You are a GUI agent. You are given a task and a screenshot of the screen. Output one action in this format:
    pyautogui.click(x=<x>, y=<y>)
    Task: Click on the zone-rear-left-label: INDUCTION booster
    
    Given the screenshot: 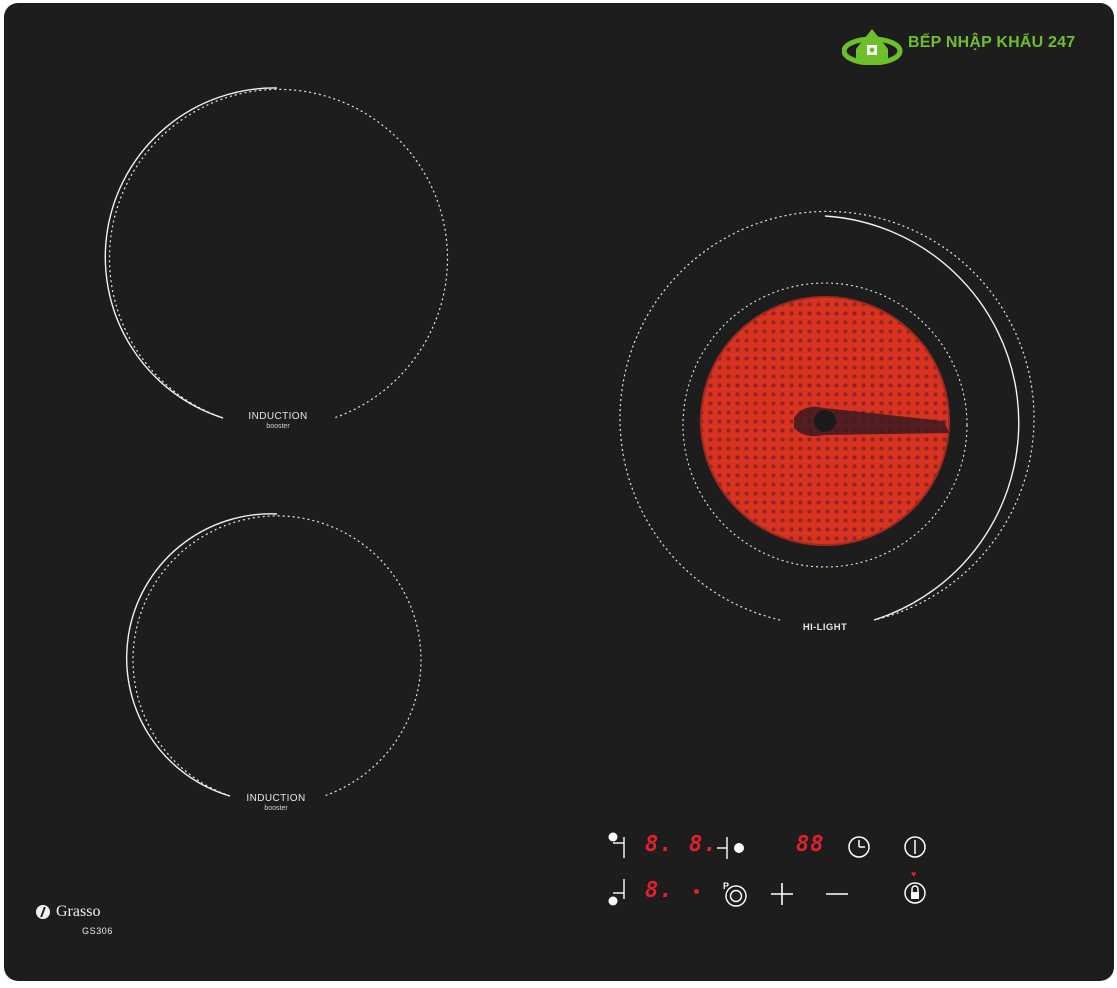 What is the action you would take?
    pyautogui.click(x=278, y=420)
    